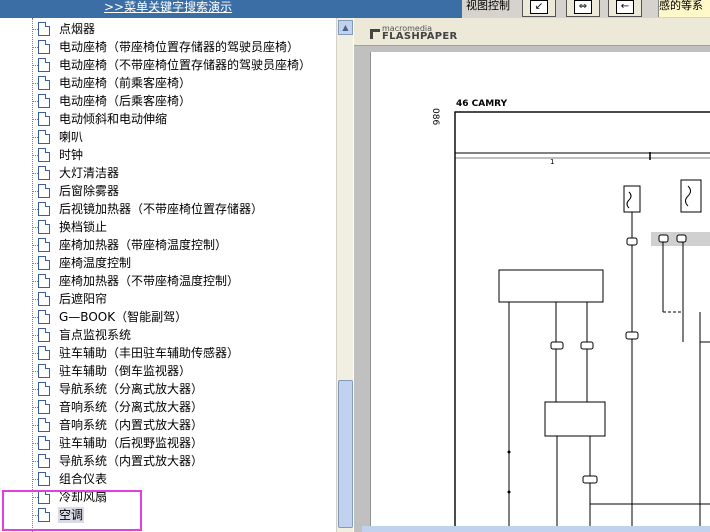 The image size is (710, 532). I want to click on tree-item-label: 导航系统（内置式放大器）, so click(131, 461).